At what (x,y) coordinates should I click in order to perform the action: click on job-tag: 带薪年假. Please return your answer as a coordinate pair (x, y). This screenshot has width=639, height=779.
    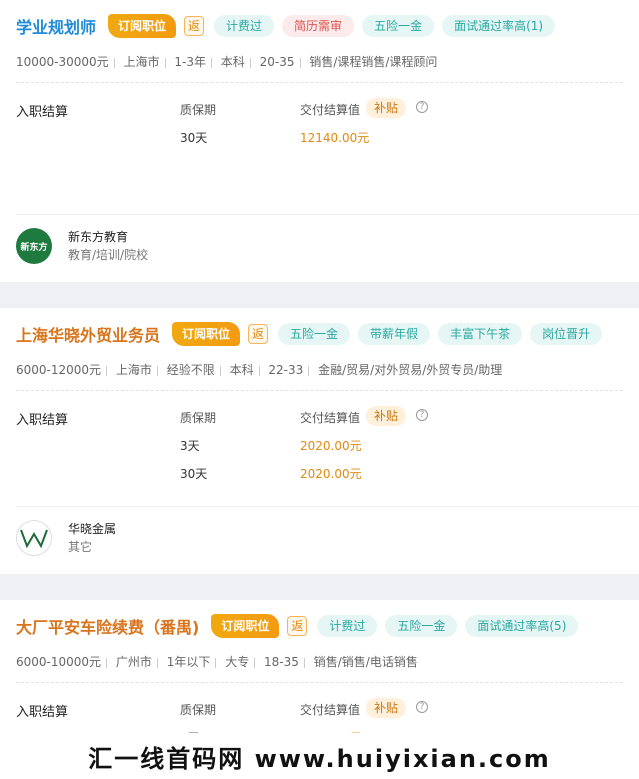
    Looking at the image, I should click on (394, 334).